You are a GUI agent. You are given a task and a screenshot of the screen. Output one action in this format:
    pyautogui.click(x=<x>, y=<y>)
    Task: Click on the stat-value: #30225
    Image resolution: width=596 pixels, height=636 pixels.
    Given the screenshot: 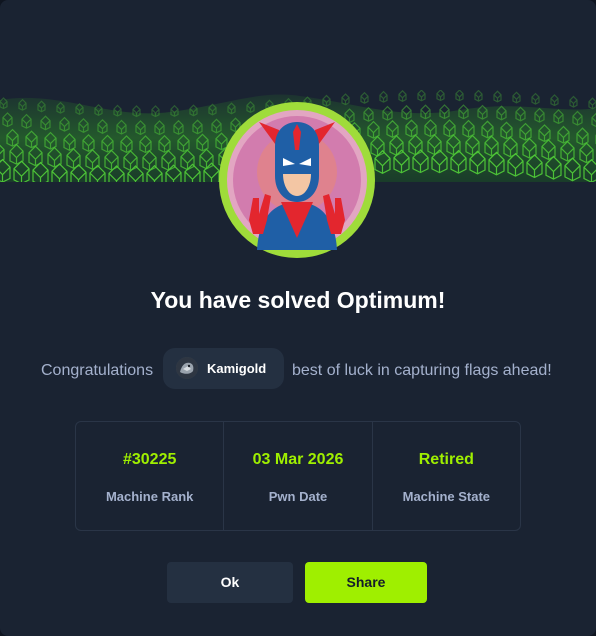 What is the action you would take?
    pyautogui.click(x=149, y=459)
    